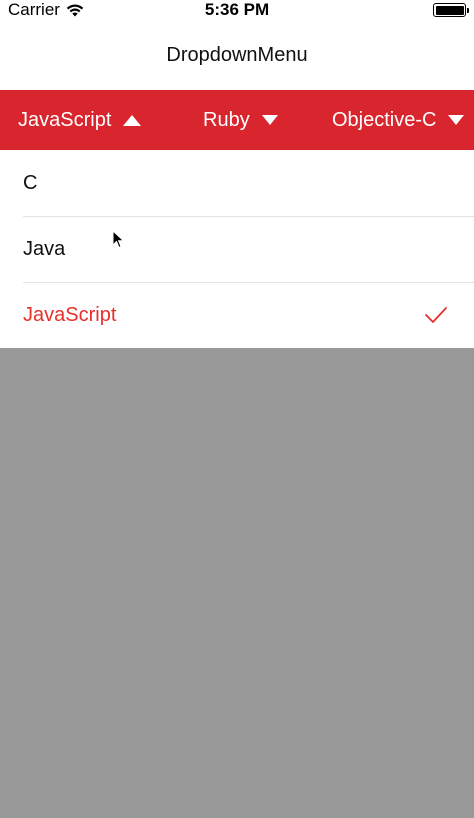 The width and height of the screenshot is (474, 818). I want to click on option-label: Java, so click(44, 248).